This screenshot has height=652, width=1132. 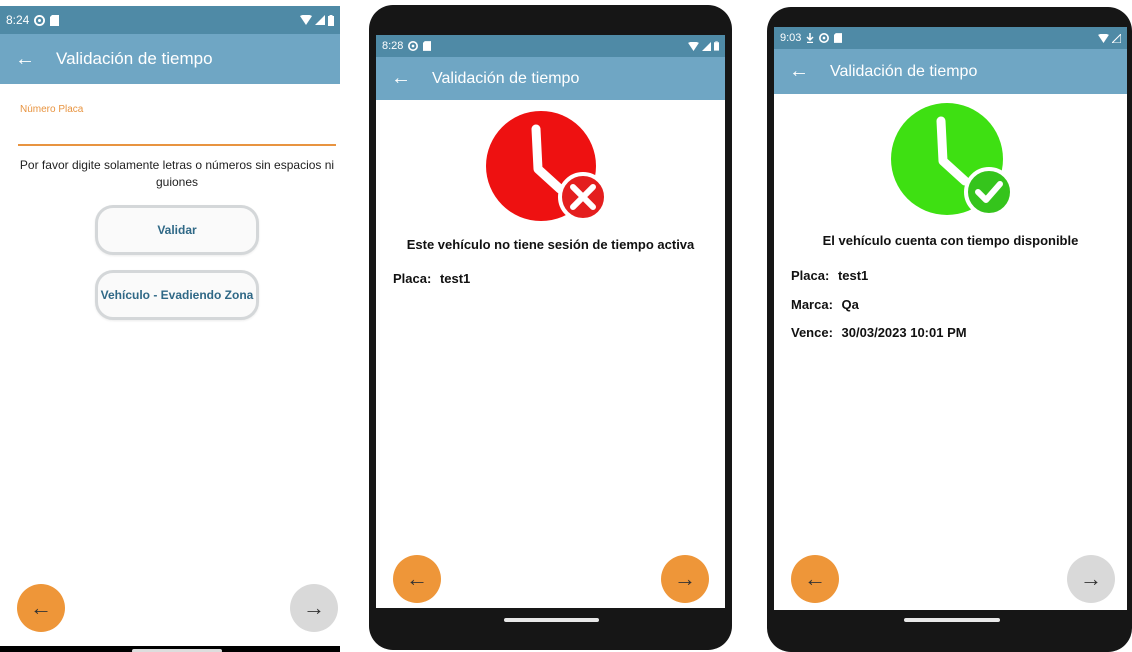 What do you see at coordinates (810, 38) in the screenshot?
I see `download-icon` at bounding box center [810, 38].